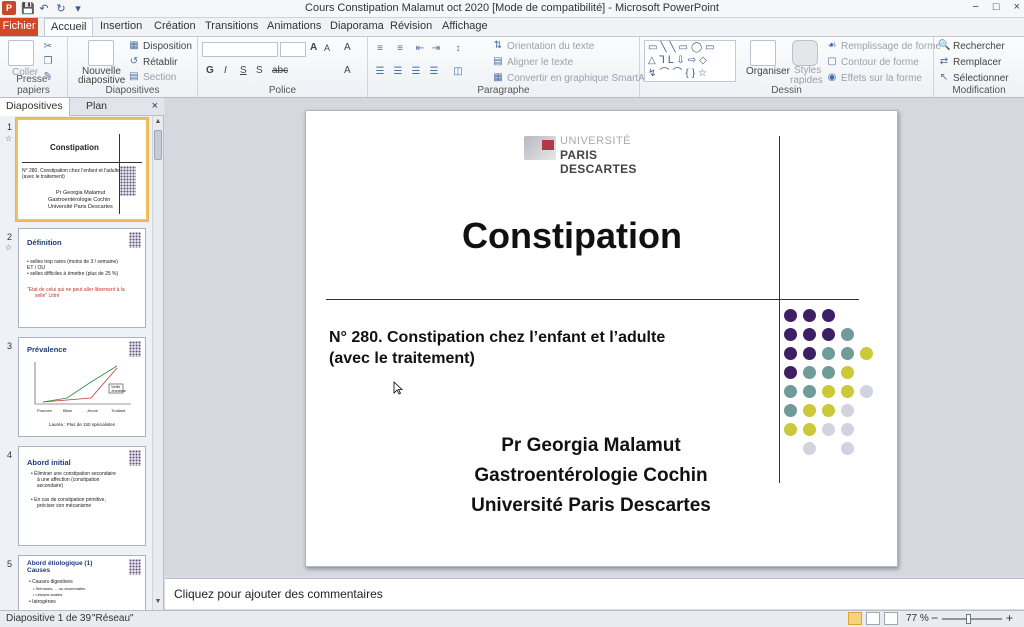 The width and height of the screenshot is (1024, 627). I want to click on tab-affichage: Affichage, so click(465, 27).